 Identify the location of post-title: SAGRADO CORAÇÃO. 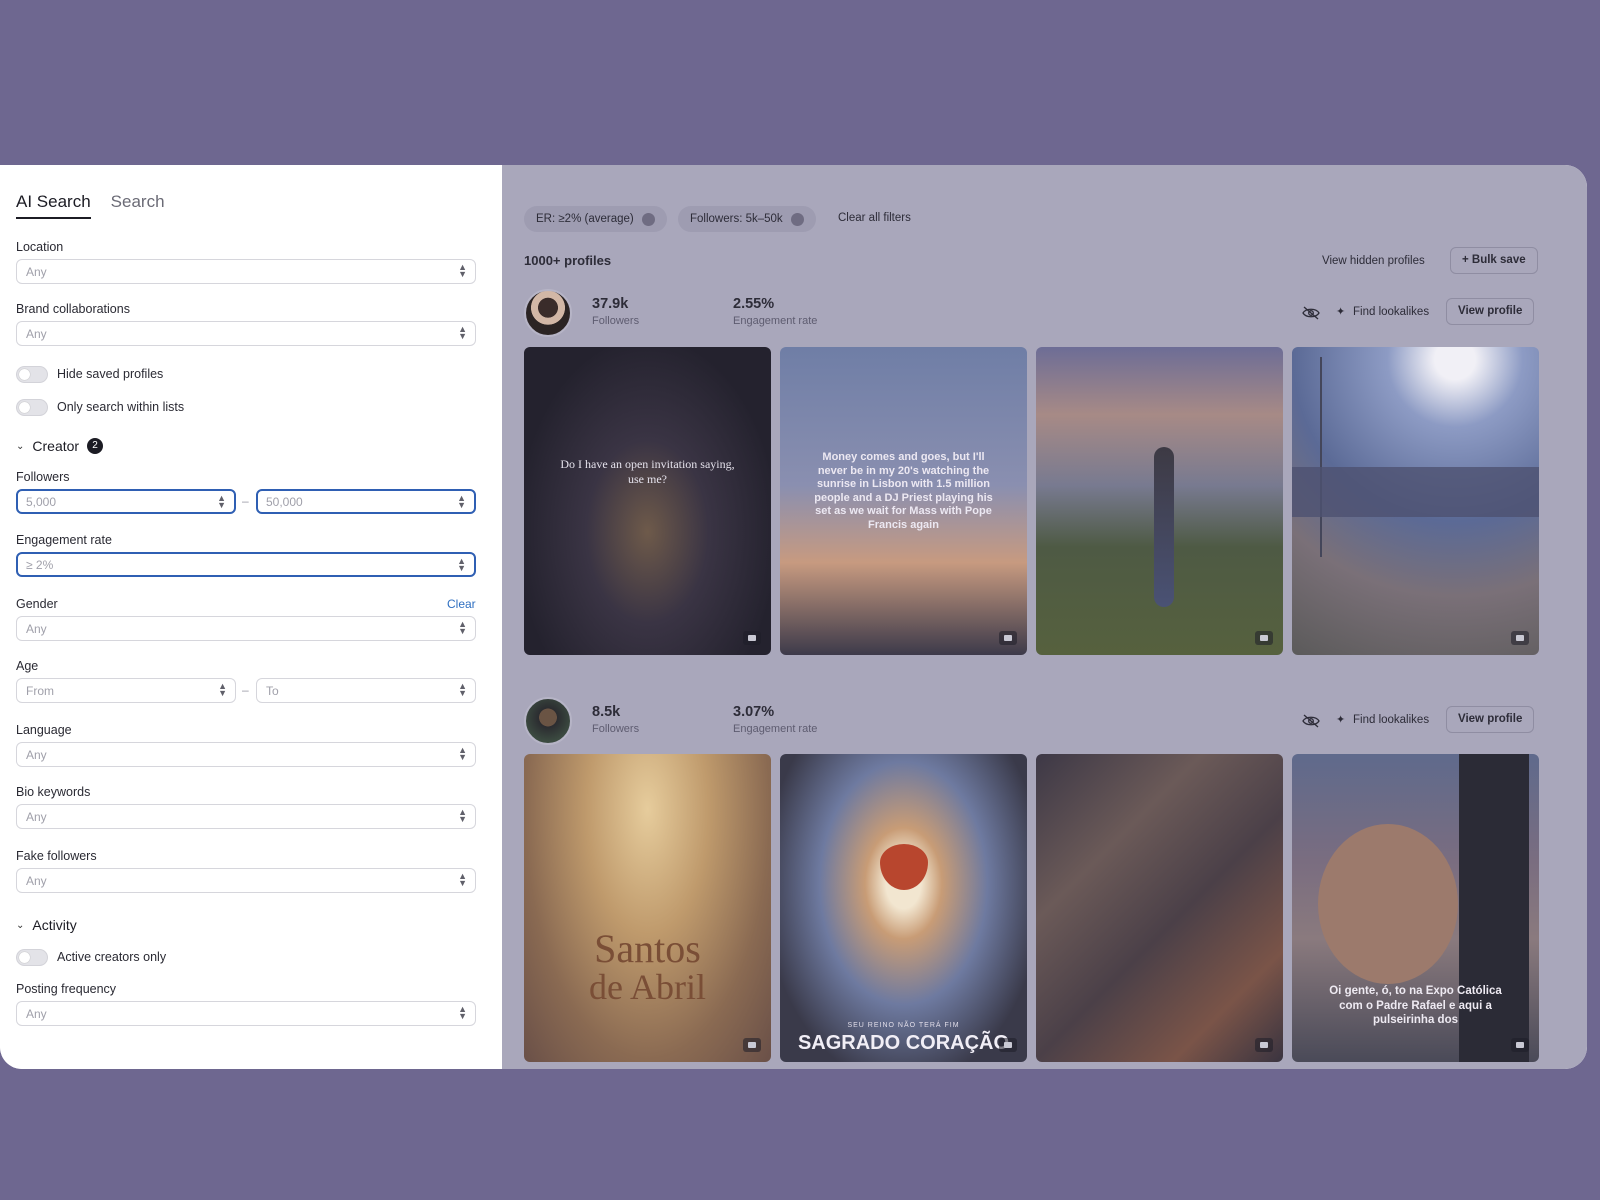
(903, 1043).